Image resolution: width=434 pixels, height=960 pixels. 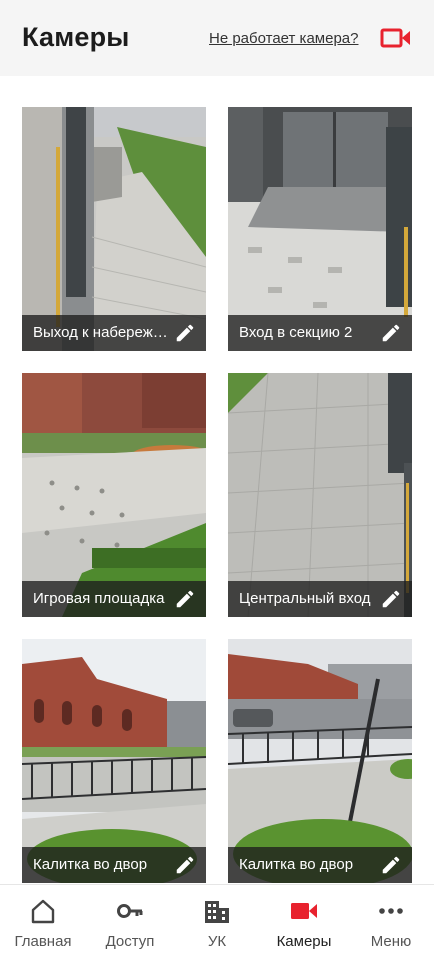 What do you see at coordinates (114, 229) in the screenshot?
I see `camera-tile: Выход к набережной` at bounding box center [114, 229].